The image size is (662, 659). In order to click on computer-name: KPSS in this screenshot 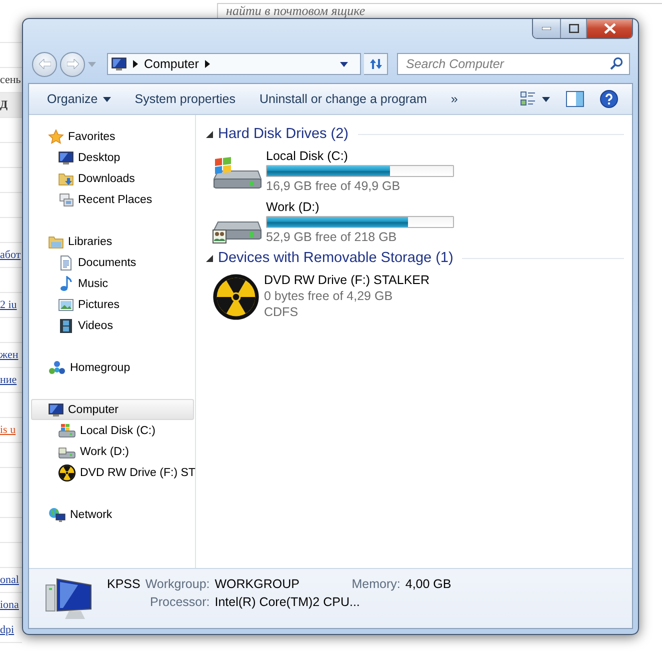, I will do `click(123, 584)`.